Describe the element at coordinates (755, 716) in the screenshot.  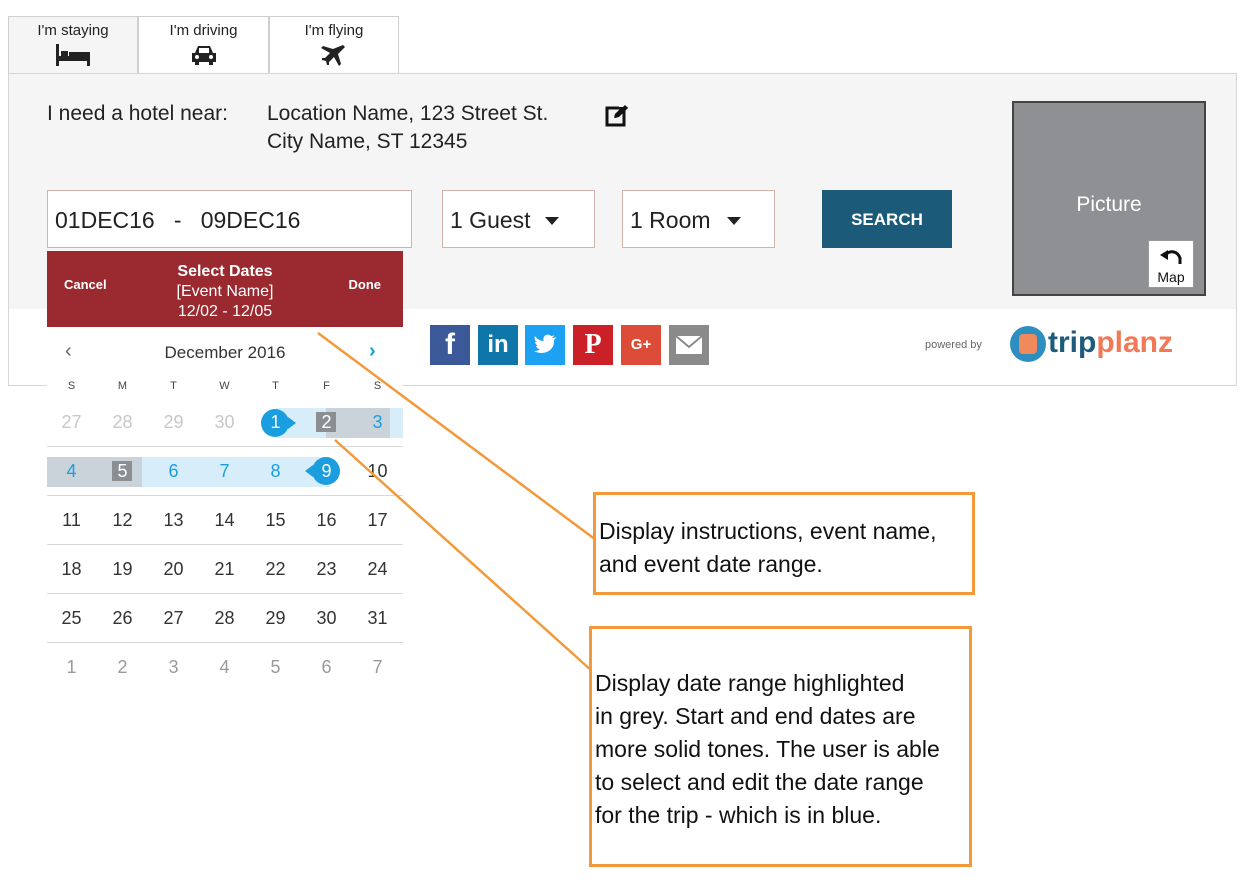
I see `annotation-line: in grey. Start and end dates are` at that location.